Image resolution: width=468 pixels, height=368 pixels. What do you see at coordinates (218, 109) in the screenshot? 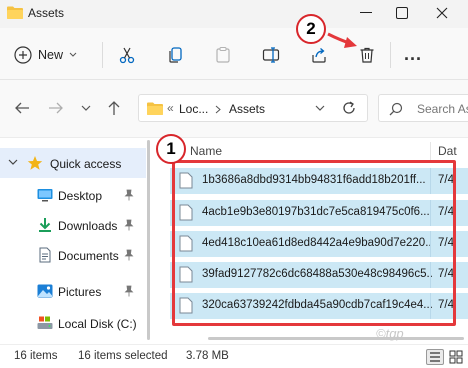
I see `chevron-right-icon` at bounding box center [218, 109].